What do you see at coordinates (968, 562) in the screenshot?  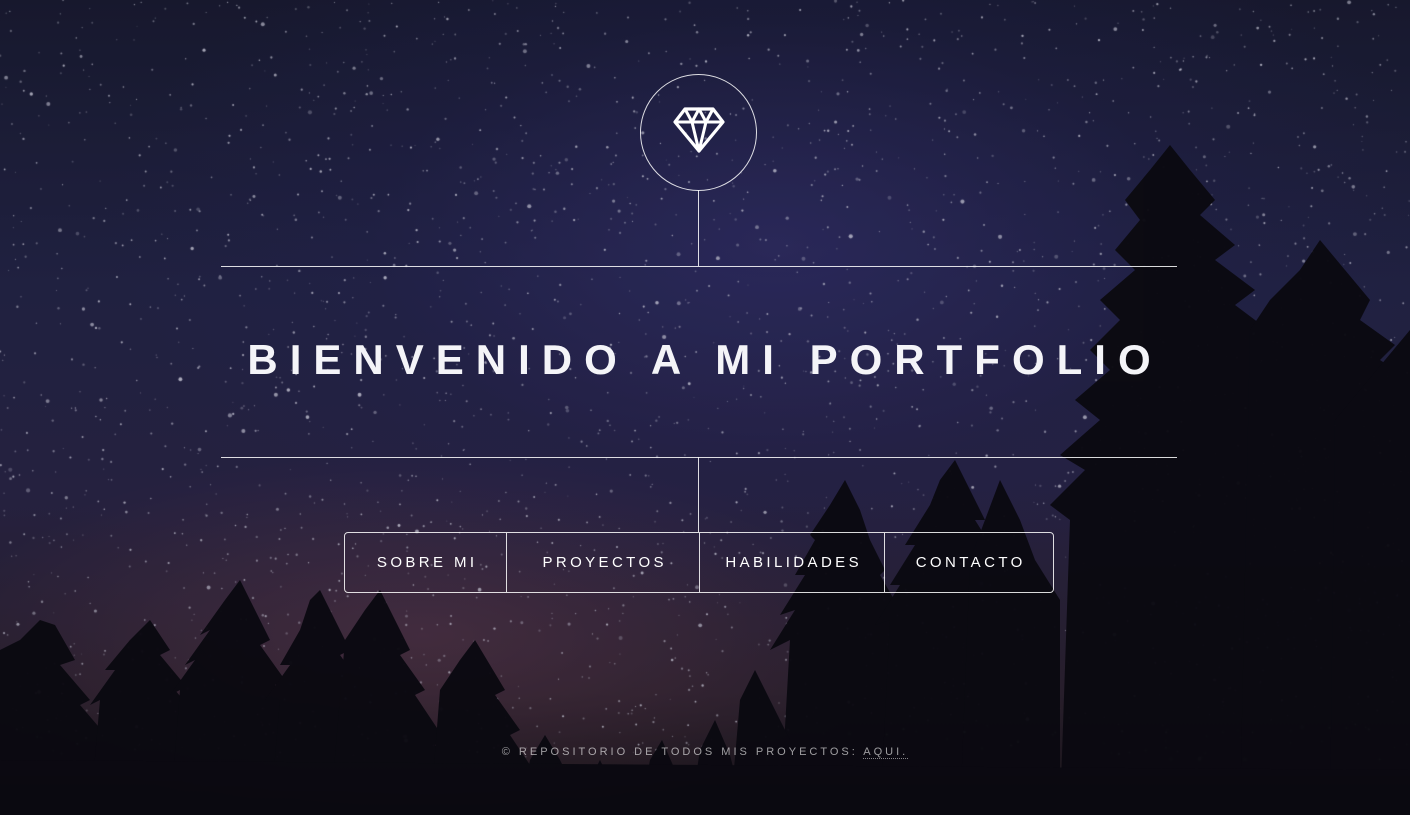 I see `nav-item-contacto: CONTACTO` at bounding box center [968, 562].